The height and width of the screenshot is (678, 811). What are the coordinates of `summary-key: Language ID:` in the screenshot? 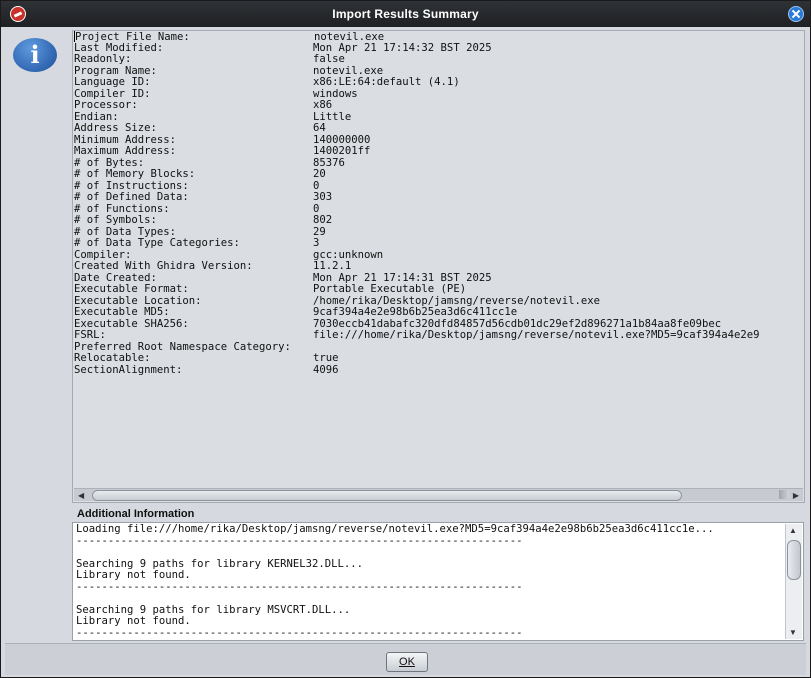 It's located at (112, 82).